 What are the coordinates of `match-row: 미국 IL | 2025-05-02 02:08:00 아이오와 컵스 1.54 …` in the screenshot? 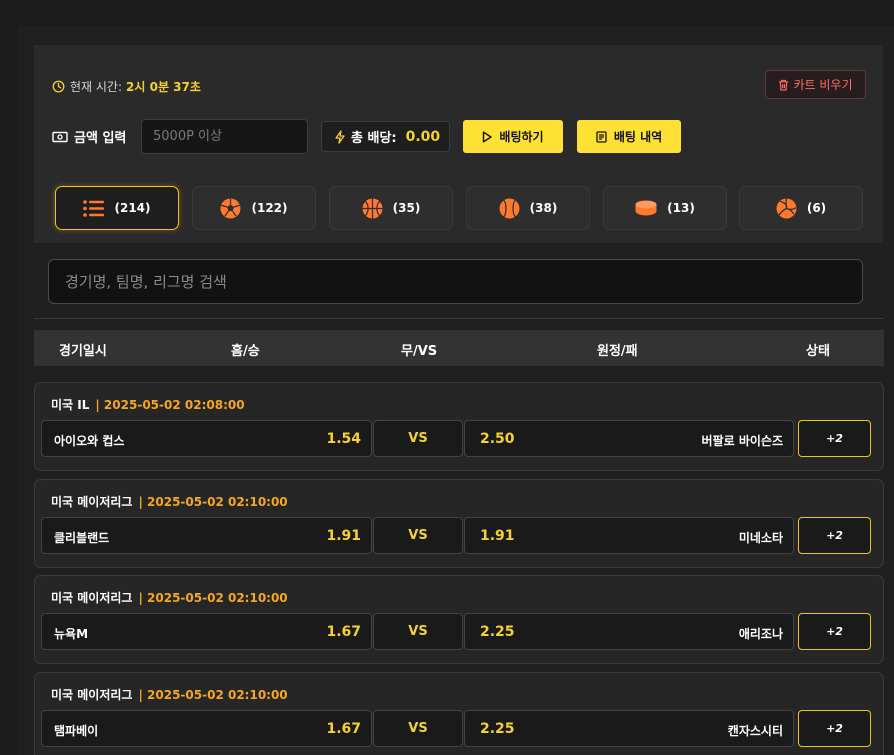 It's located at (459, 426).